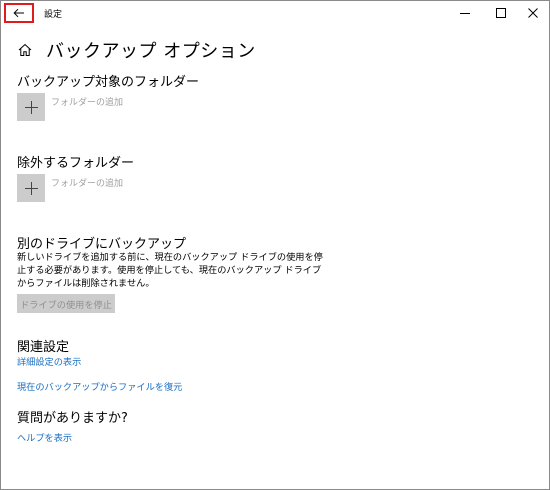 Image resolution: width=550 pixels, height=490 pixels. Describe the element at coordinates (87, 101) in the screenshot. I see `add-backup-folder-label: フォルダーの追加` at that location.